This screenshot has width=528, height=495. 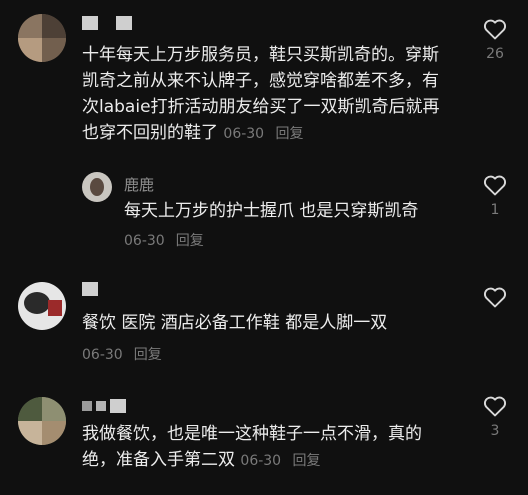 I want to click on like-count: 3, so click(x=495, y=431).